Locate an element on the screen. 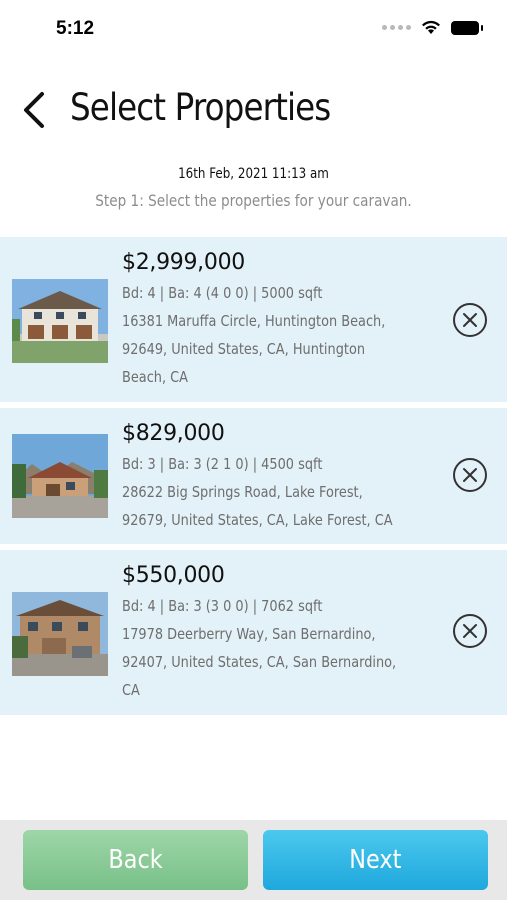 This screenshot has height=900, width=507. property-address-line: 16381 Maruffa Circle, Huntington Beach, is located at coordinates (254, 321).